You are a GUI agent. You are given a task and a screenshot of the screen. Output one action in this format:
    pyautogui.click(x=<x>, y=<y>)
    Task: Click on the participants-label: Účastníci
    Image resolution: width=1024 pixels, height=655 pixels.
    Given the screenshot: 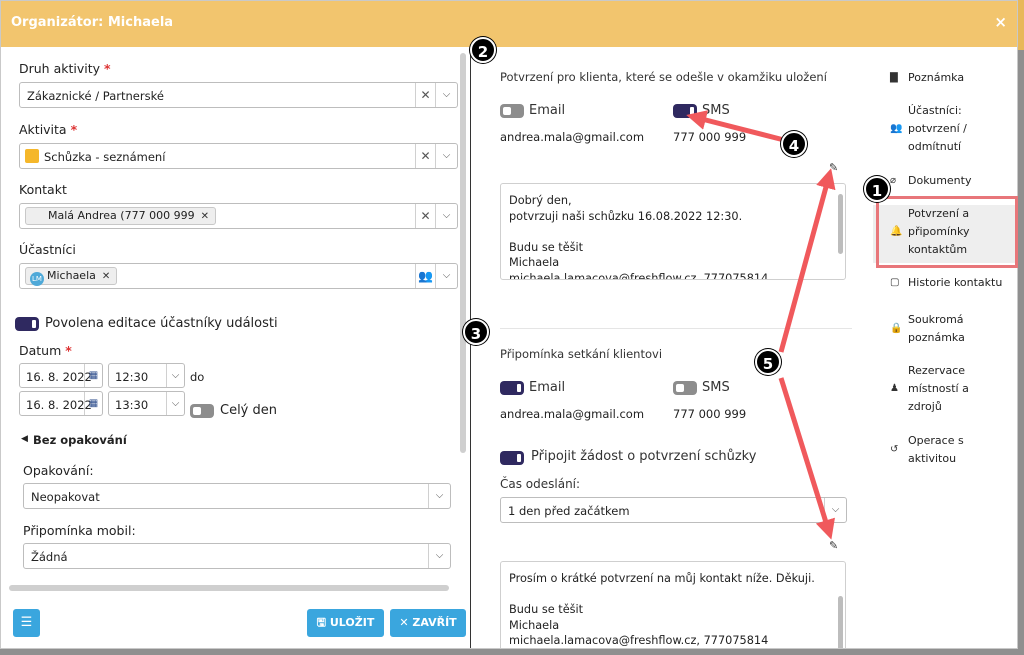 What is the action you would take?
    pyautogui.click(x=47, y=249)
    